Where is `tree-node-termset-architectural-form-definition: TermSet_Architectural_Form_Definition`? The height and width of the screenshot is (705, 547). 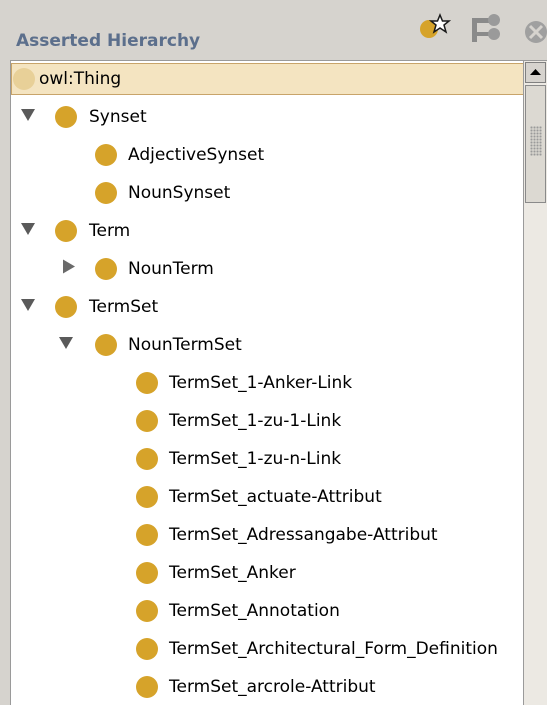 tree-node-termset-architectural-form-definition: TermSet_Architectural_Form_Definition is located at coordinates (267, 649).